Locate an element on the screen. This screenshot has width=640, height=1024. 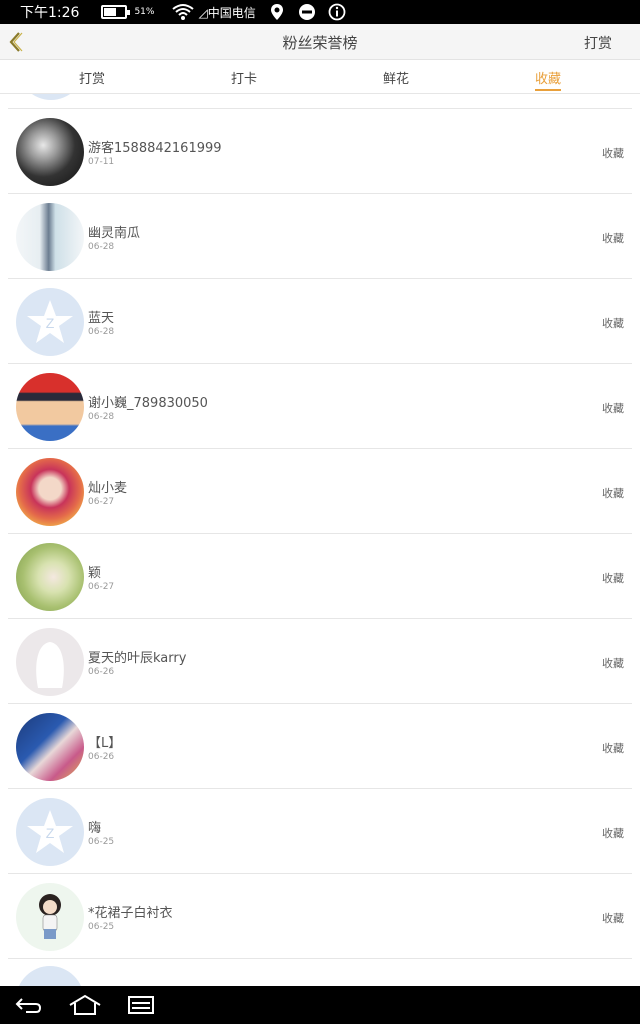
list-item: 谢小巍_789830050 06-28 收藏 is located at coordinates (320, 405).